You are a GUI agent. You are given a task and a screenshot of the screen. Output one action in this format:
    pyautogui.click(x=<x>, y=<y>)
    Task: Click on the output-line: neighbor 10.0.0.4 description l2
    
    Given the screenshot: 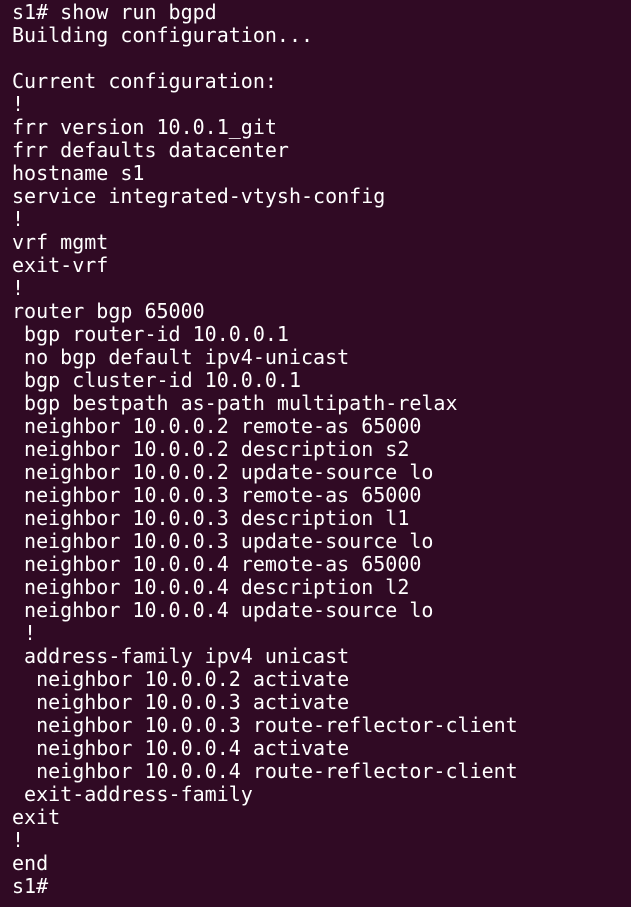 What is the action you would take?
    pyautogui.click(x=211, y=587)
    